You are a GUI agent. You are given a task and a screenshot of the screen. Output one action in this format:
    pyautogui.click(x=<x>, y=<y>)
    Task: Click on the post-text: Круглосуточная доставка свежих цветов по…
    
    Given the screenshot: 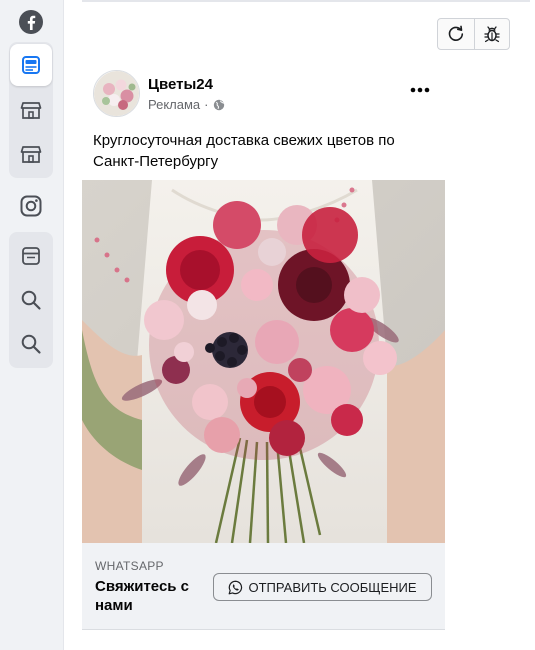 What is the action you would take?
    pyautogui.click(x=244, y=151)
    